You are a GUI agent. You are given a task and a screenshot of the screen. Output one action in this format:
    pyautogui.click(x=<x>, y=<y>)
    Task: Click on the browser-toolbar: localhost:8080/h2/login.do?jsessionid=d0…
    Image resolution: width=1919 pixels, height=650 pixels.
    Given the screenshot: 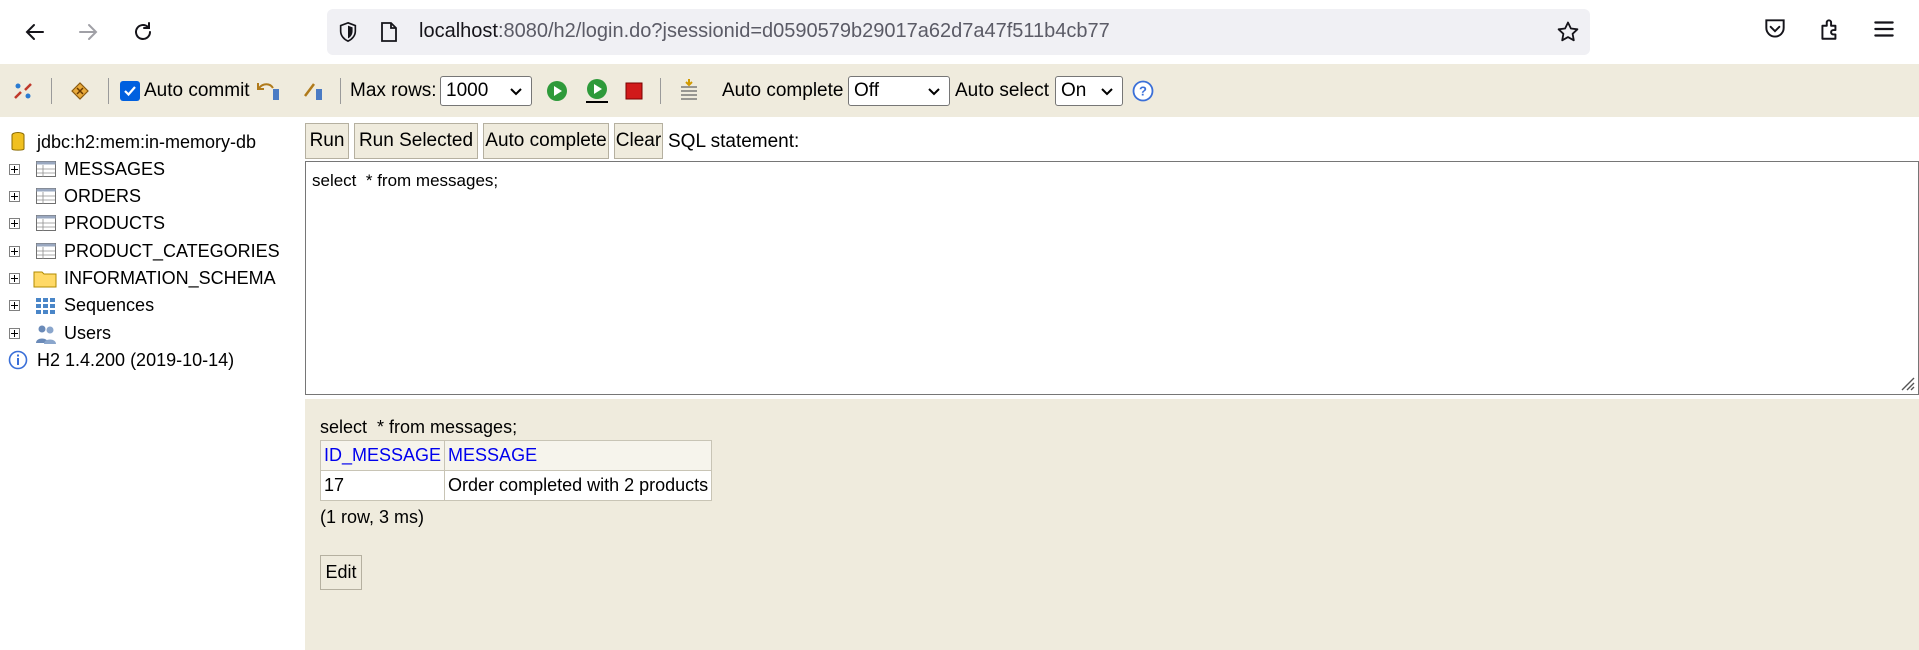 What is the action you would take?
    pyautogui.click(x=959, y=32)
    